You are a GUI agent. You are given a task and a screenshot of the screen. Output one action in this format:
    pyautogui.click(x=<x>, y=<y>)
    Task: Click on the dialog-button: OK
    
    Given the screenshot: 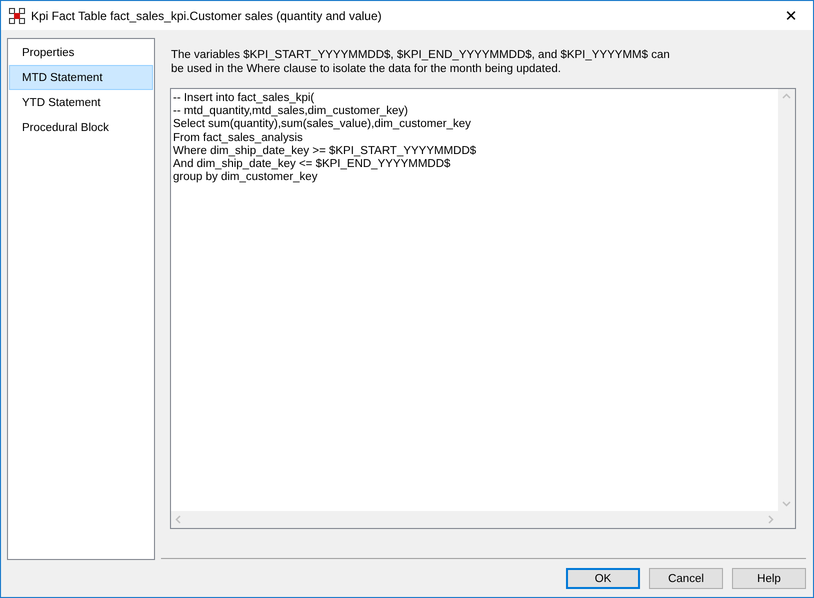 What is the action you would take?
    pyautogui.click(x=603, y=578)
    